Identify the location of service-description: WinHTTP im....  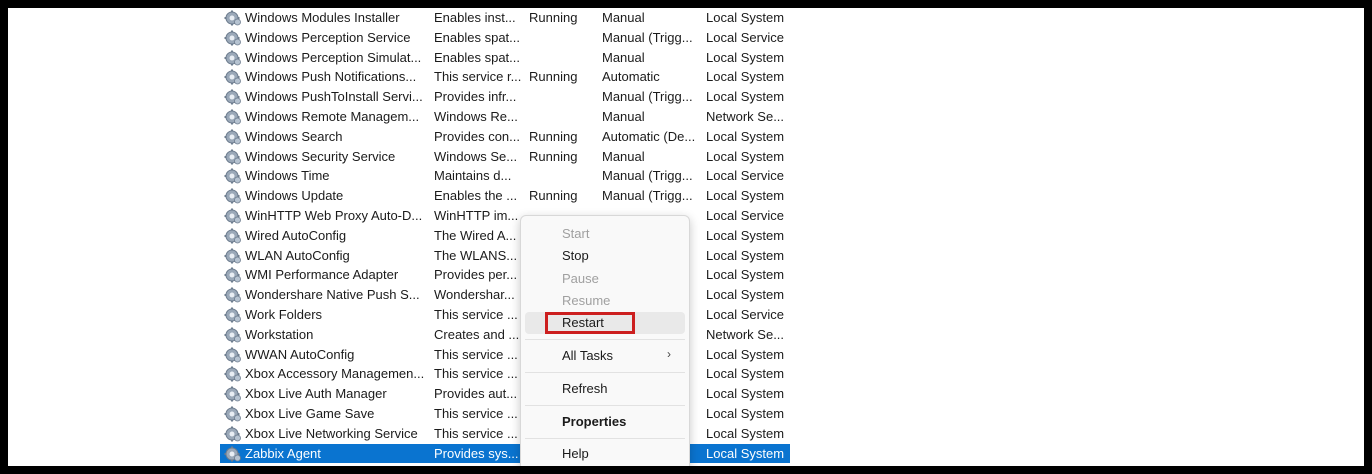
(476, 215).